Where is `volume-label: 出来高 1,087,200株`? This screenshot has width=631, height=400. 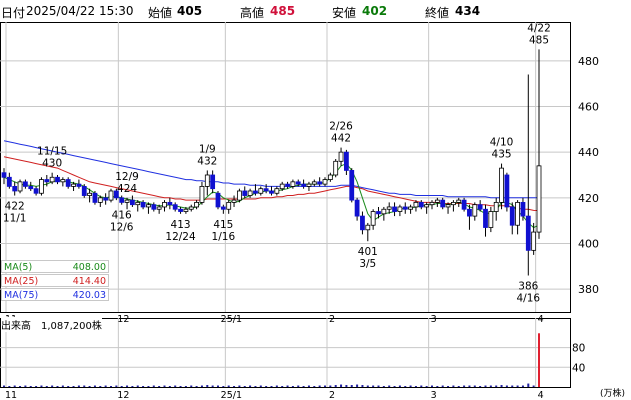
volume-label: 出来高 1,087,200株 is located at coordinates (51, 324).